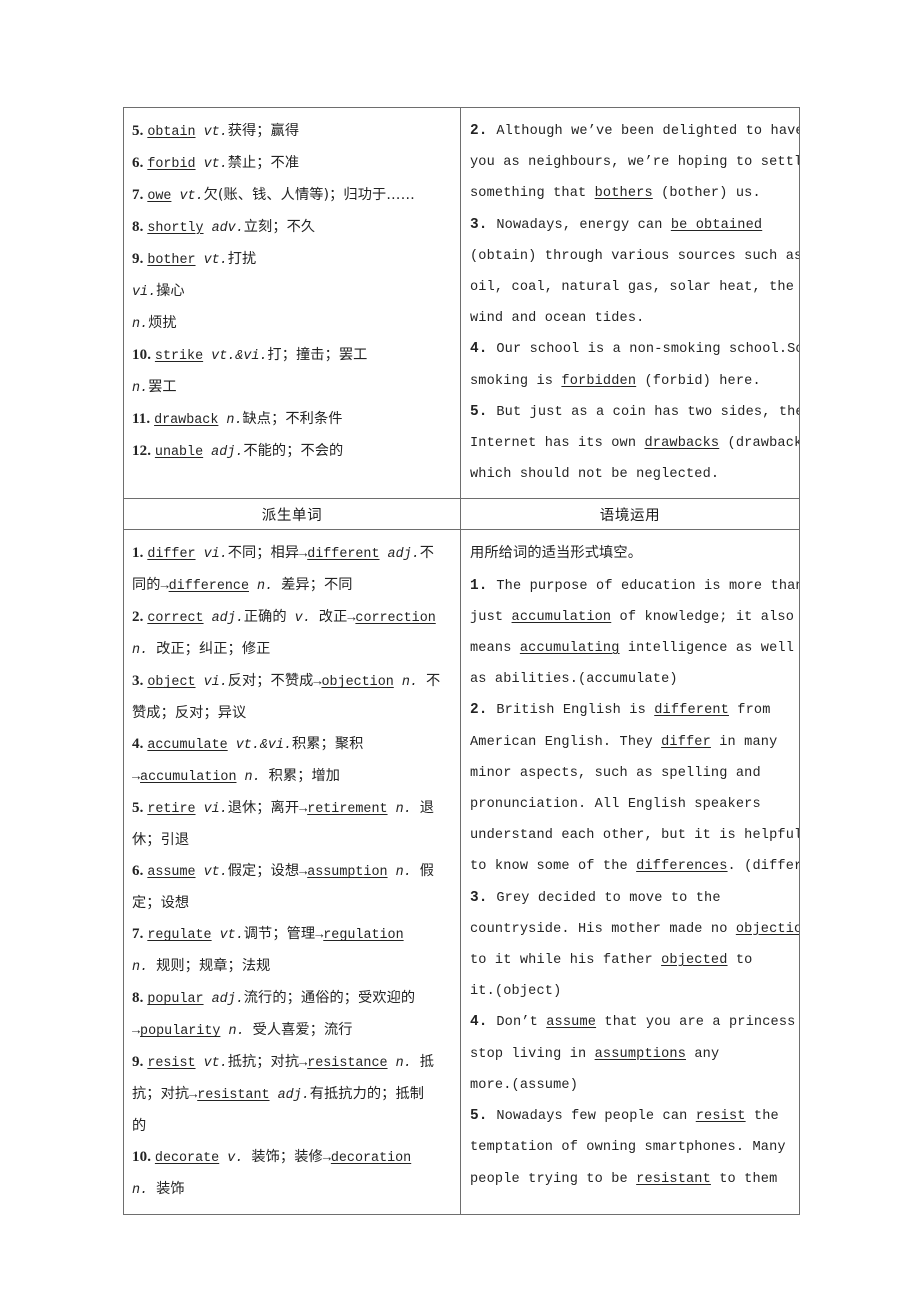 This screenshot has height=1302, width=920. I want to click on practice-line: to it while his father objected to, so click(632, 960).